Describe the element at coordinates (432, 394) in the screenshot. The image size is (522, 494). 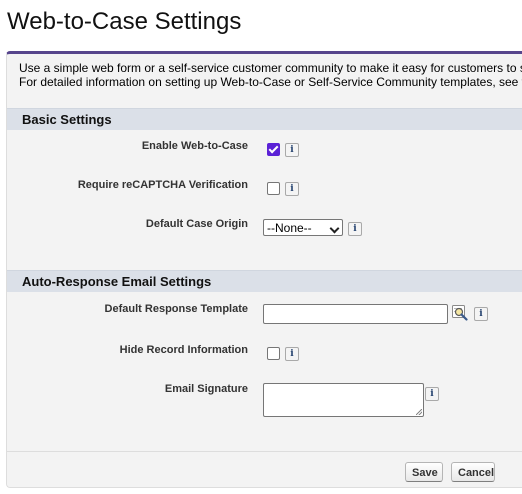
I see `email-signature-info-icon: i` at that location.